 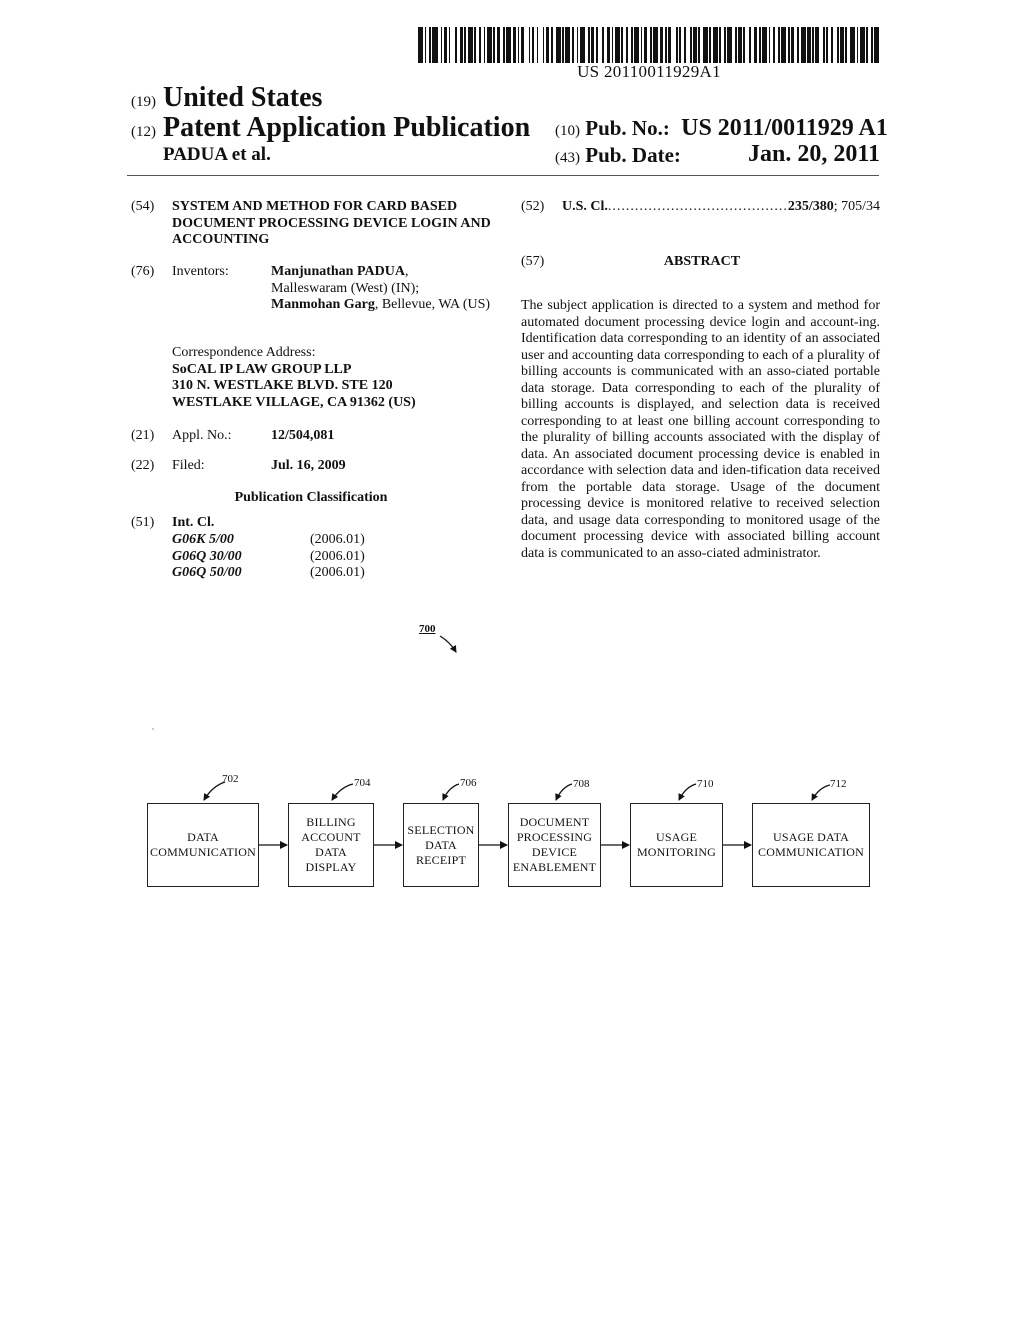 What do you see at coordinates (143, 465) in the screenshot?
I see `filed-code: (22)` at bounding box center [143, 465].